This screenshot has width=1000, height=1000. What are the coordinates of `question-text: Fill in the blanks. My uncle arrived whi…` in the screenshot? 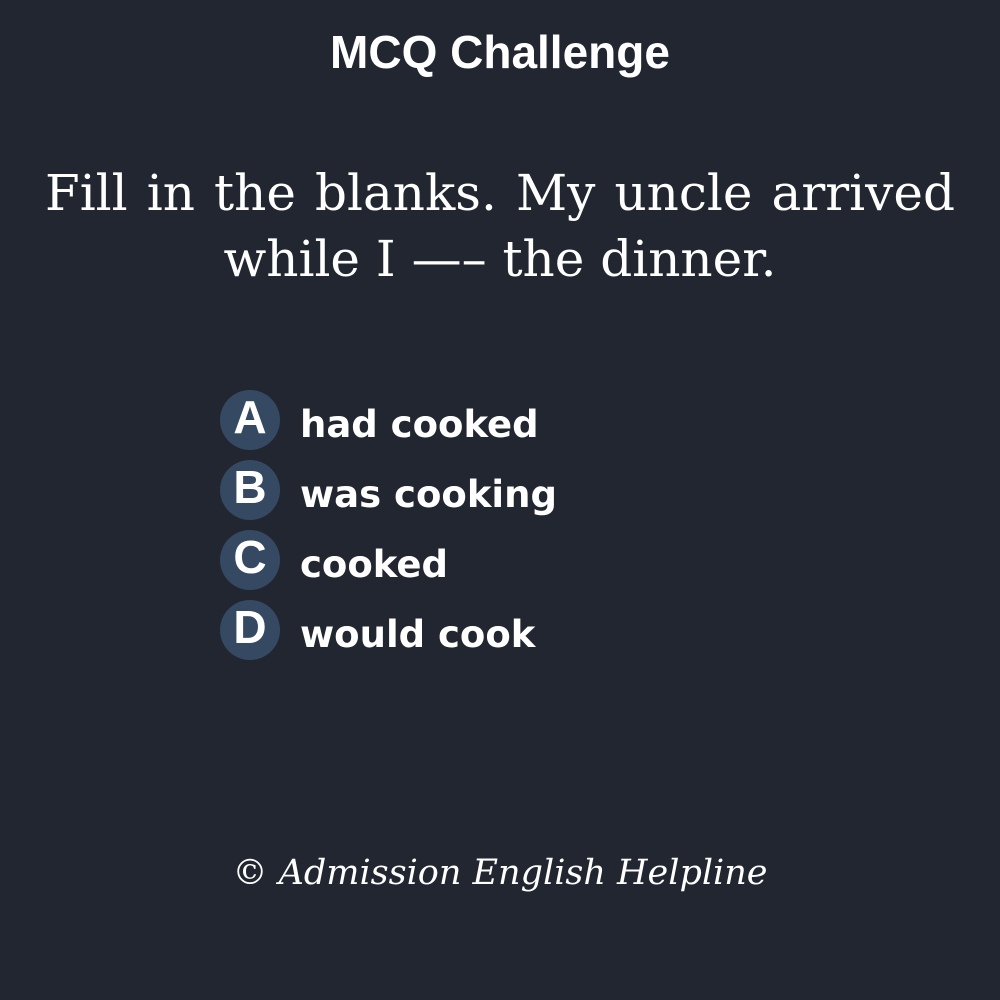 It's located at (500, 226).